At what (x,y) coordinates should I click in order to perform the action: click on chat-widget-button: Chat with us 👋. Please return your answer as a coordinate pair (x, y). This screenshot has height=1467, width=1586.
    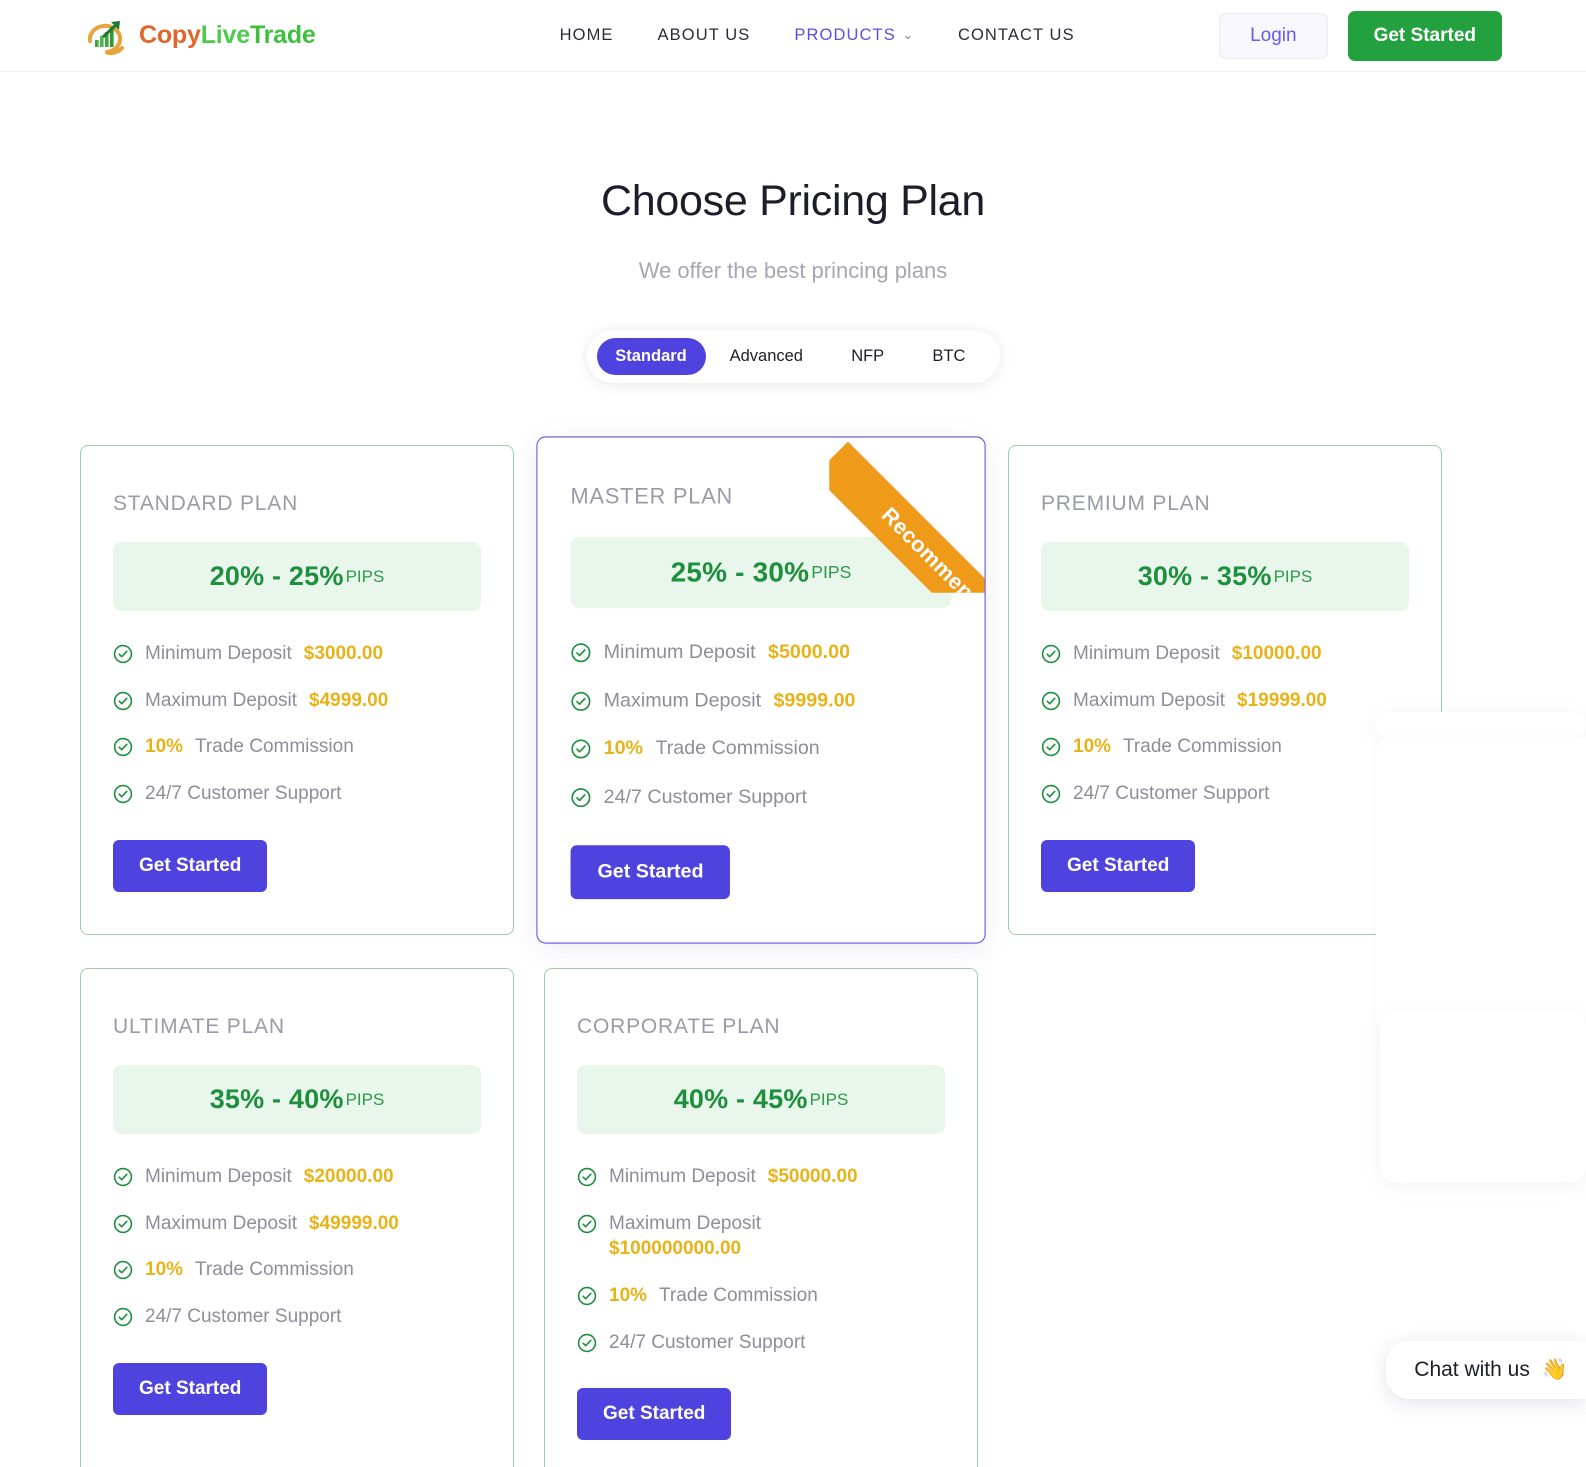
    Looking at the image, I should click on (1486, 1370).